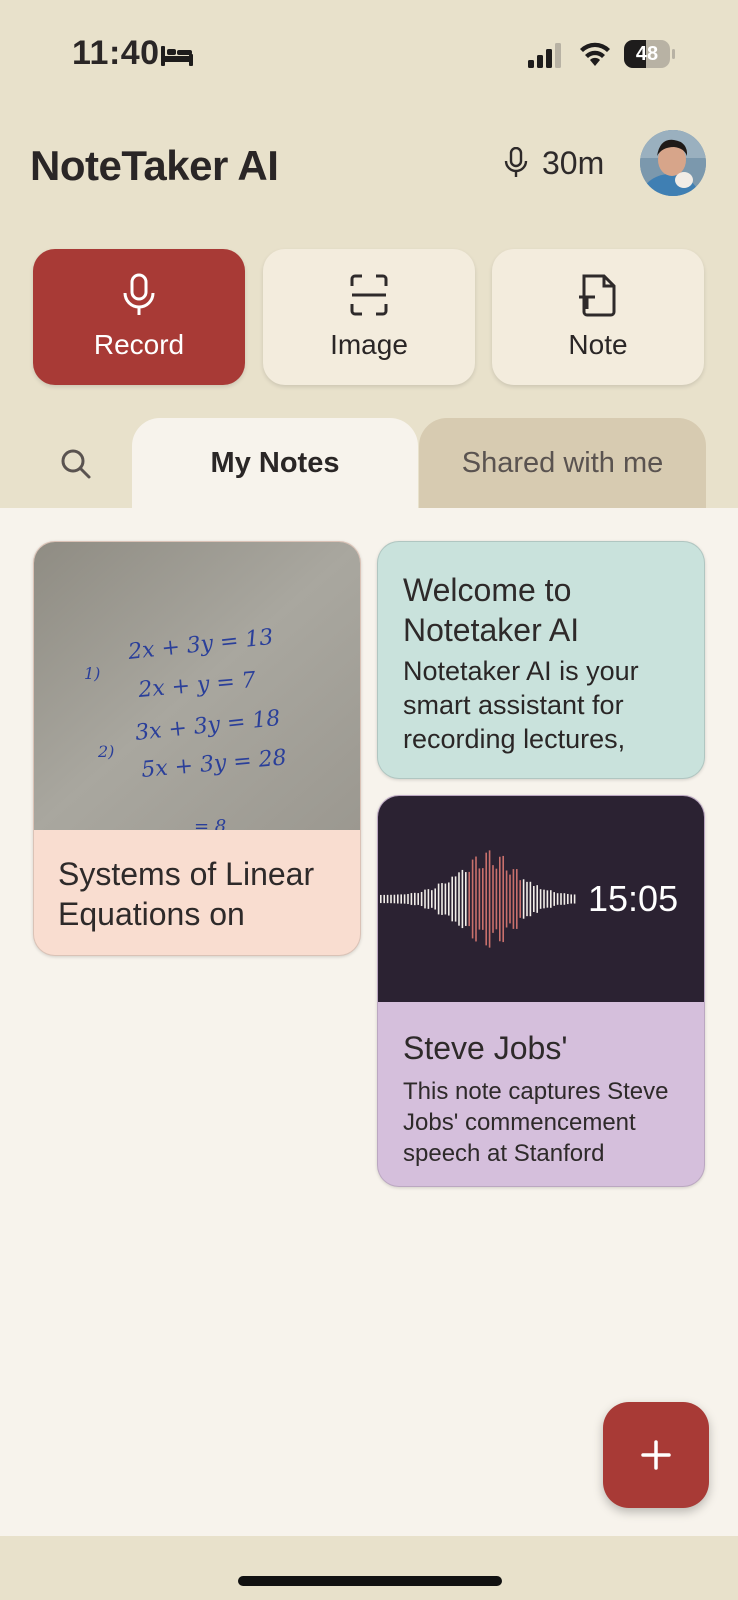 This screenshot has height=1600, width=738. Describe the element at coordinates (597, 295) in the screenshot. I see `text-file-icon` at that location.